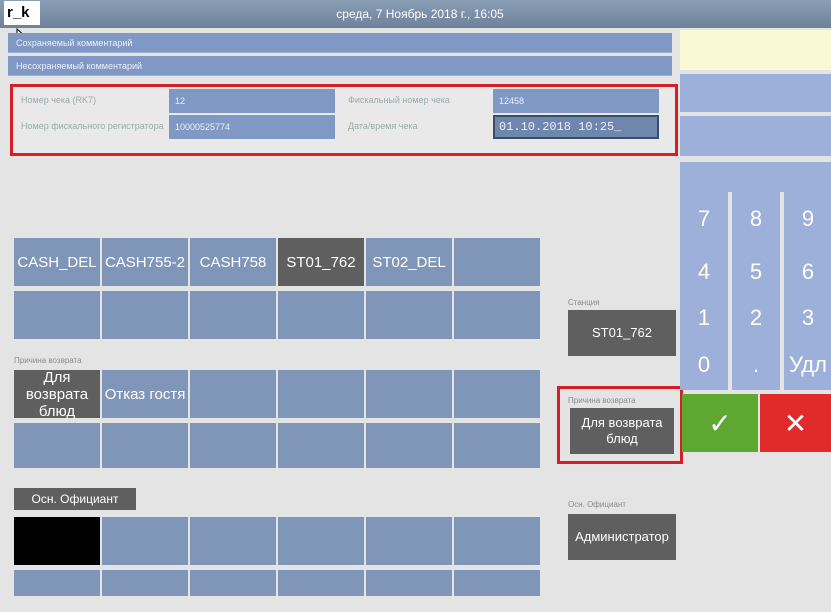  Describe the element at coordinates (92, 126) in the screenshot. I see `register-number-label: Номер фискального регистратора` at that location.